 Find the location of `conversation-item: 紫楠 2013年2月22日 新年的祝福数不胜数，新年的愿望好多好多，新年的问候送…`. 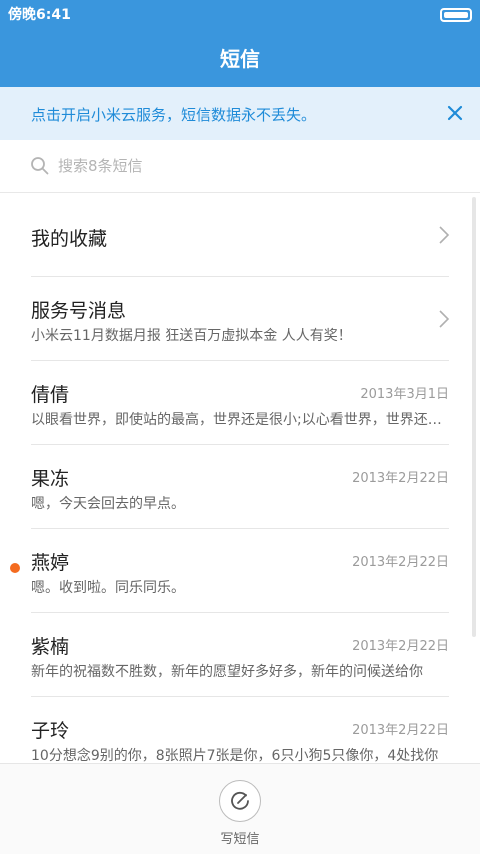

conversation-item: 紫楠 2013年2月22日 新年的祝福数不胜数，新年的愿望好多好多，新年的问候送… is located at coordinates (240, 655).